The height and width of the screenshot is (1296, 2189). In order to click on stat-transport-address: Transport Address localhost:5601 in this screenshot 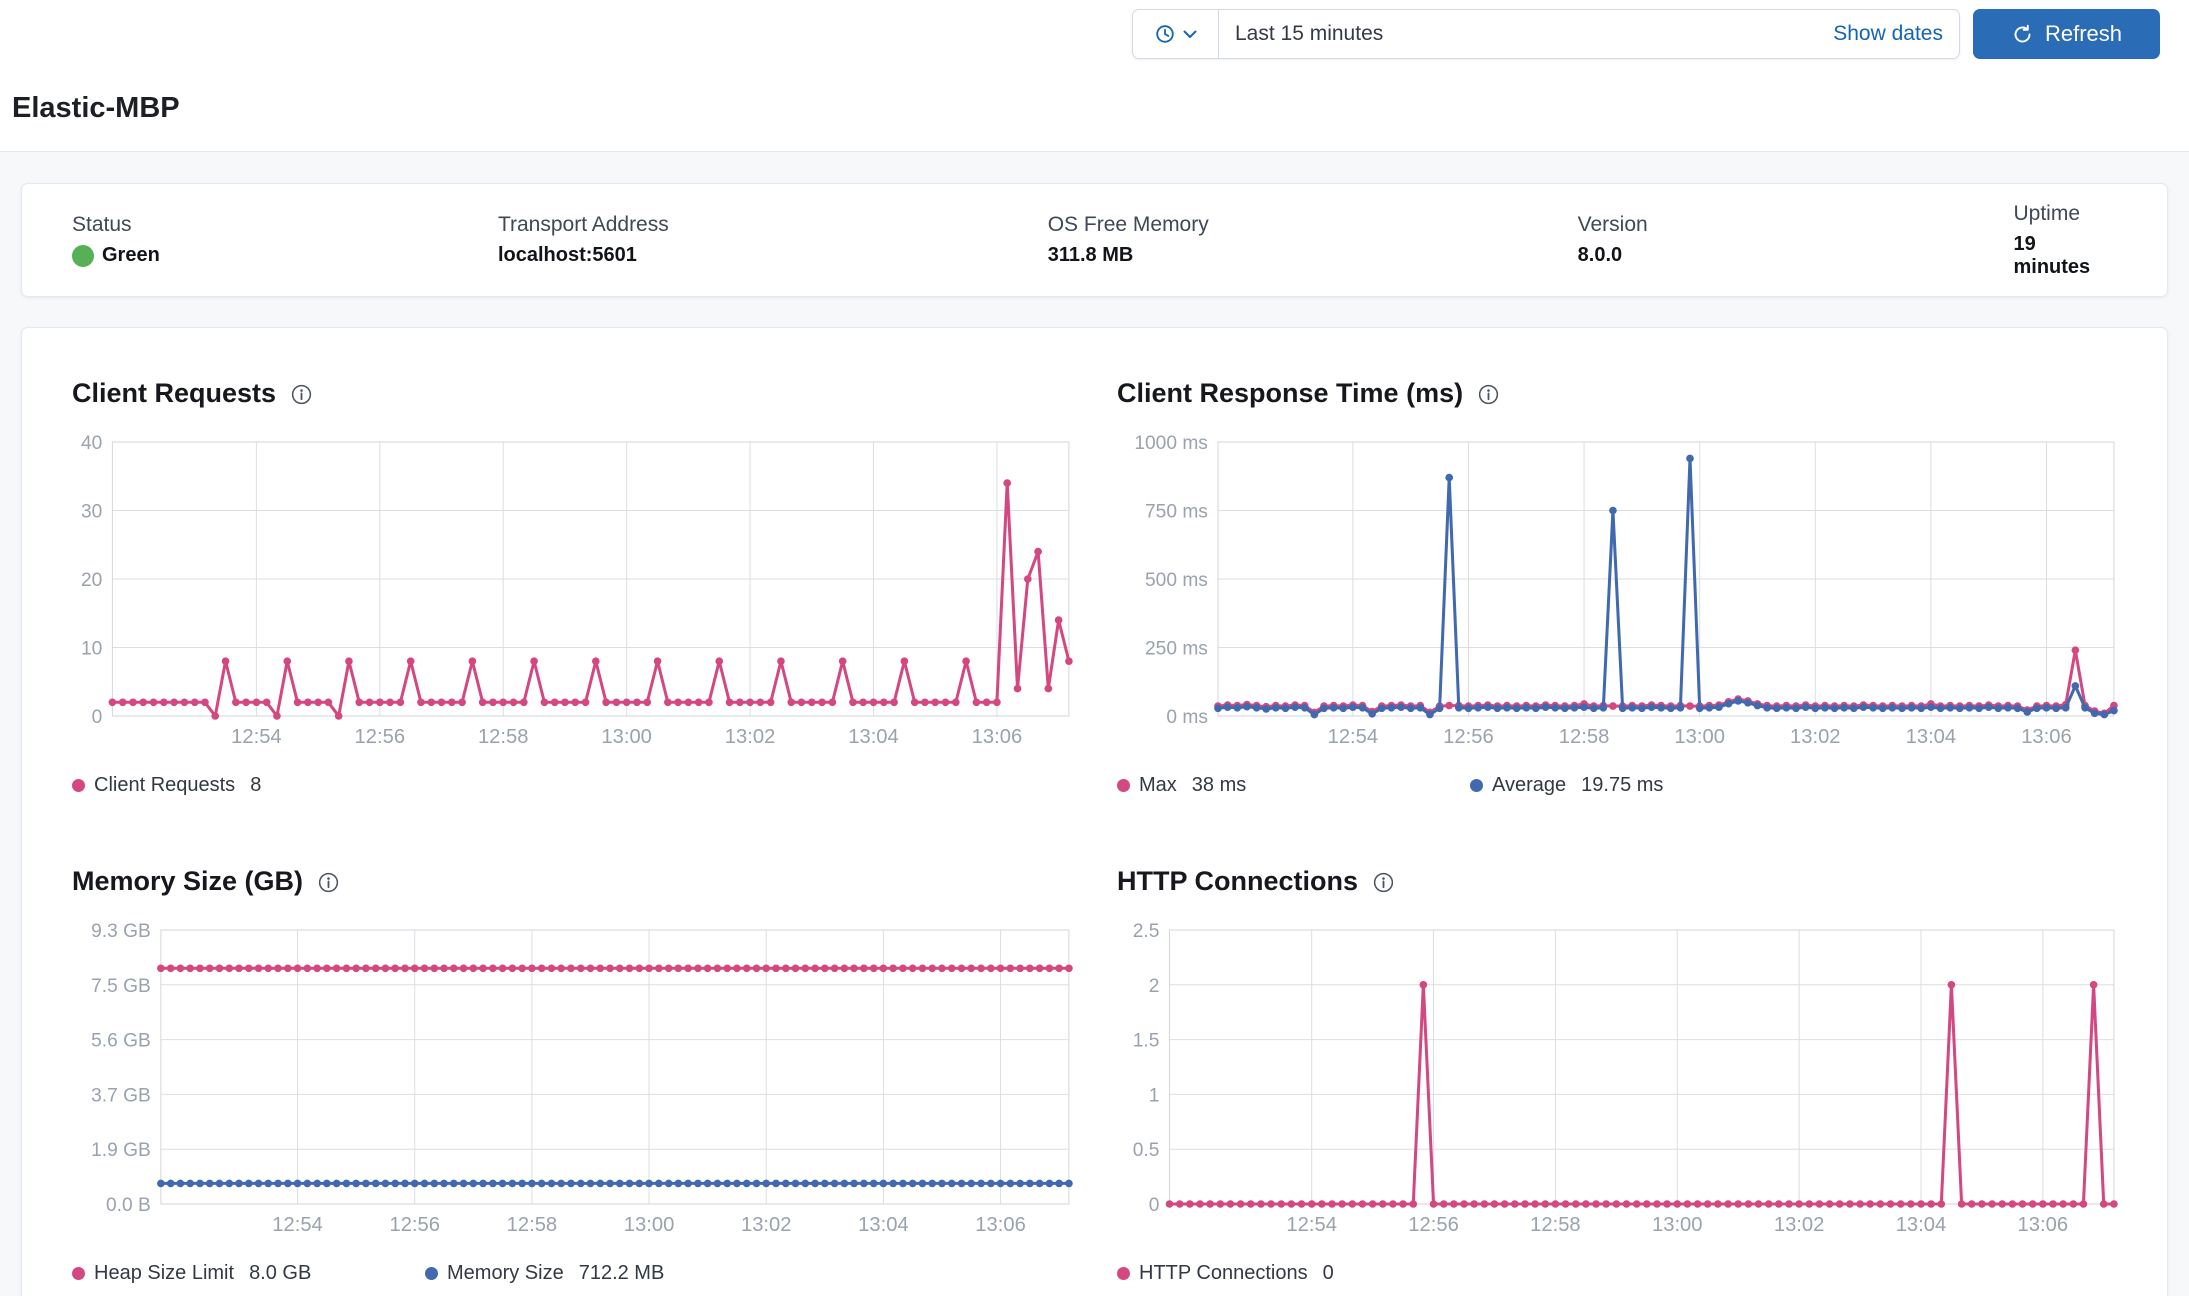, I will do `click(773, 240)`.